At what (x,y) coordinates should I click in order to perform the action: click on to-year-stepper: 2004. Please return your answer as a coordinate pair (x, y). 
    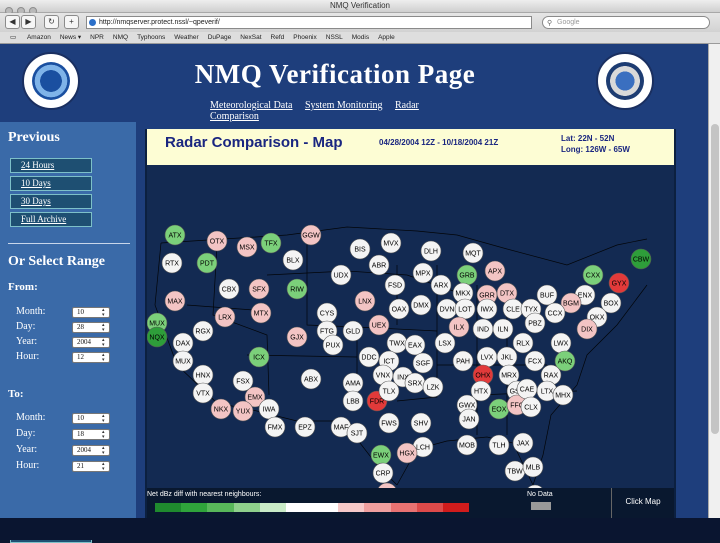
    Looking at the image, I should click on (91, 450).